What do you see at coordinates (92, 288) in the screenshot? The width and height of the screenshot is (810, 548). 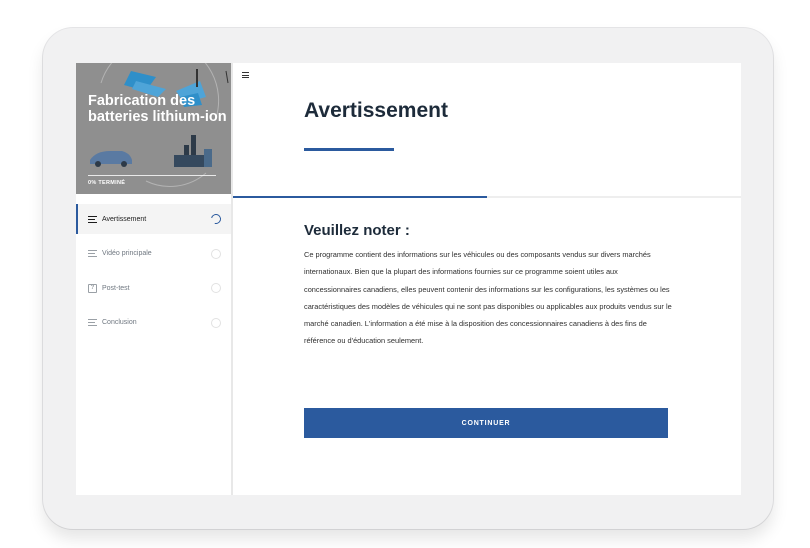 I see `question-box-icon: ?` at bounding box center [92, 288].